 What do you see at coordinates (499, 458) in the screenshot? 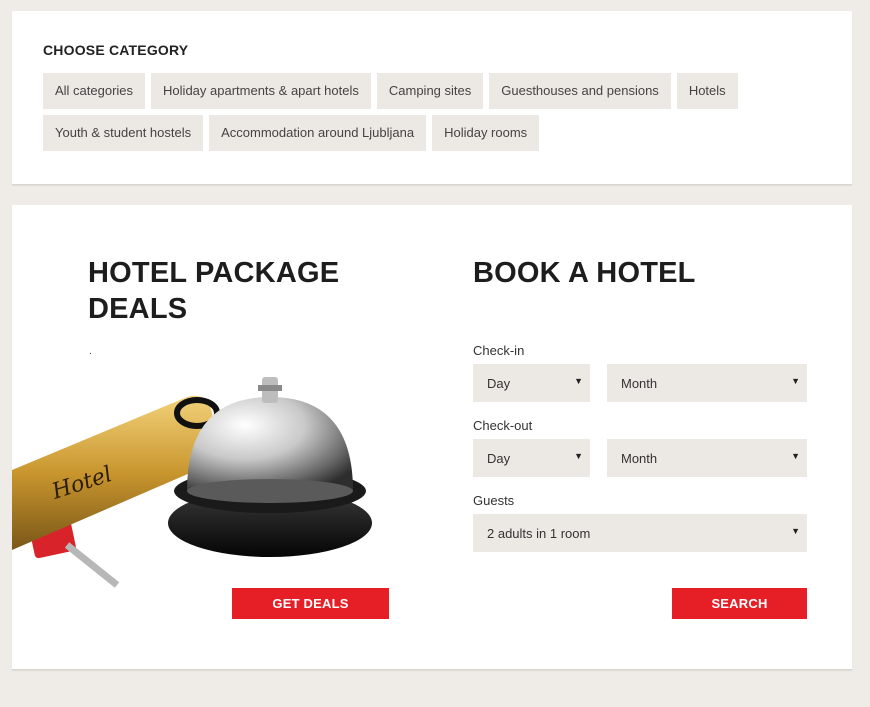
I see `checkout-day-value: Day` at bounding box center [499, 458].